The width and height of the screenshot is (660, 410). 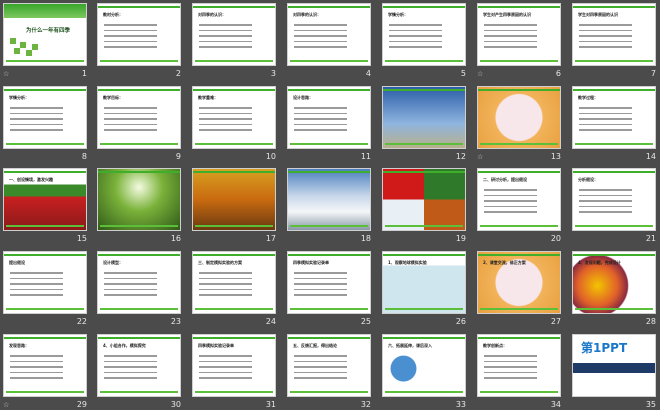 What do you see at coordinates (29, 53) in the screenshot?
I see `decor-square` at bounding box center [29, 53].